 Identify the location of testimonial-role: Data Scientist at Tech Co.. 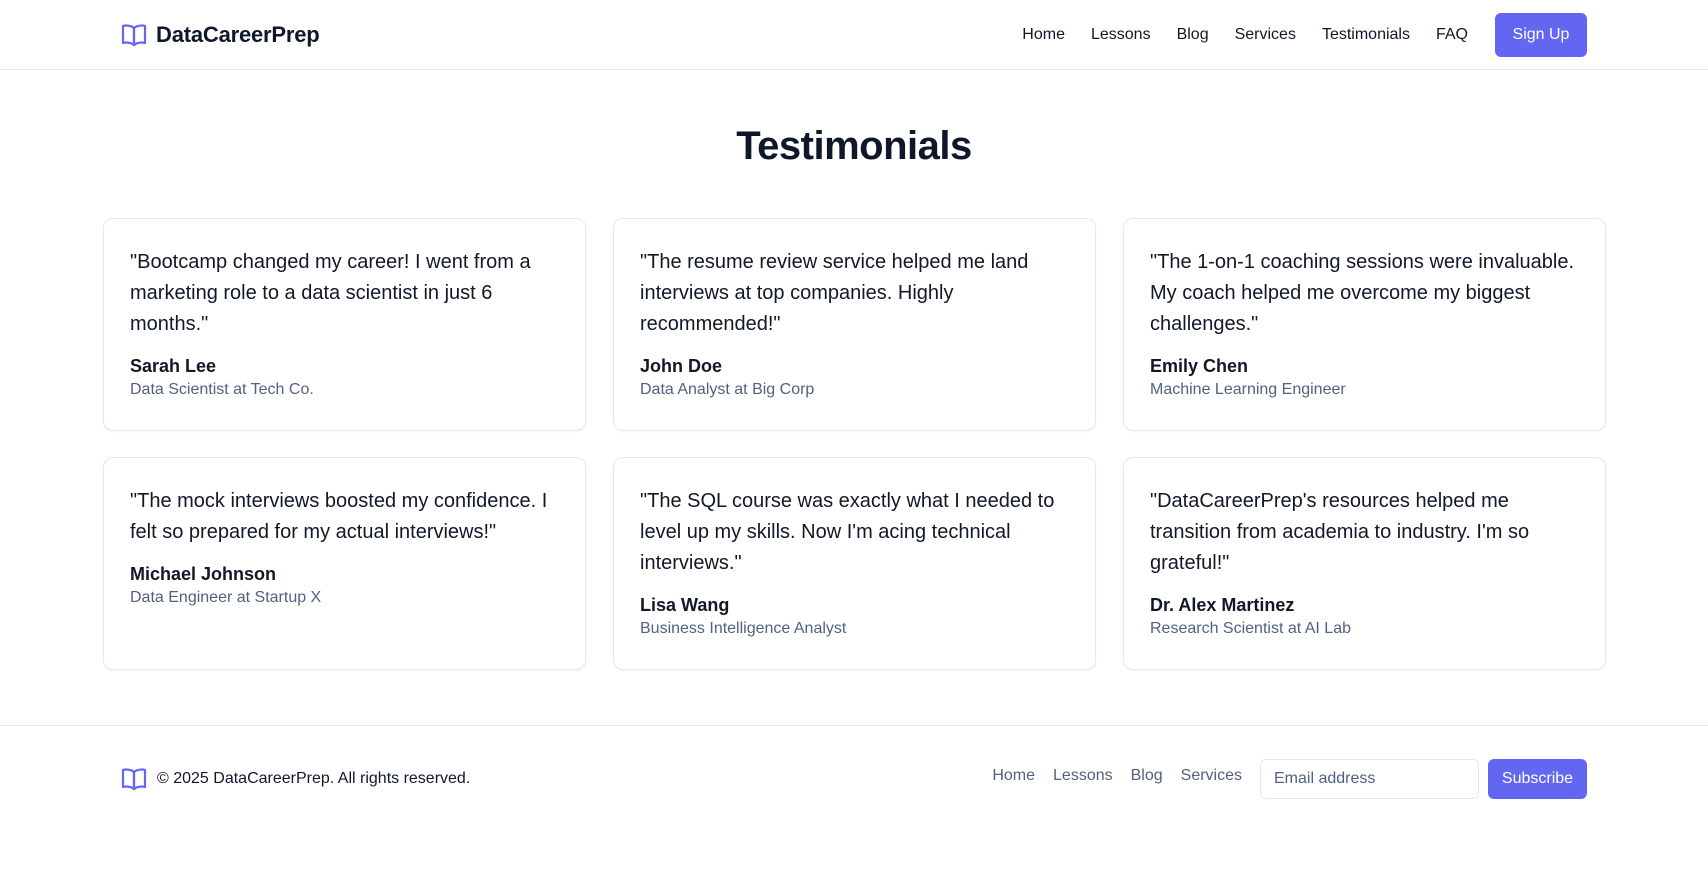
(222, 389).